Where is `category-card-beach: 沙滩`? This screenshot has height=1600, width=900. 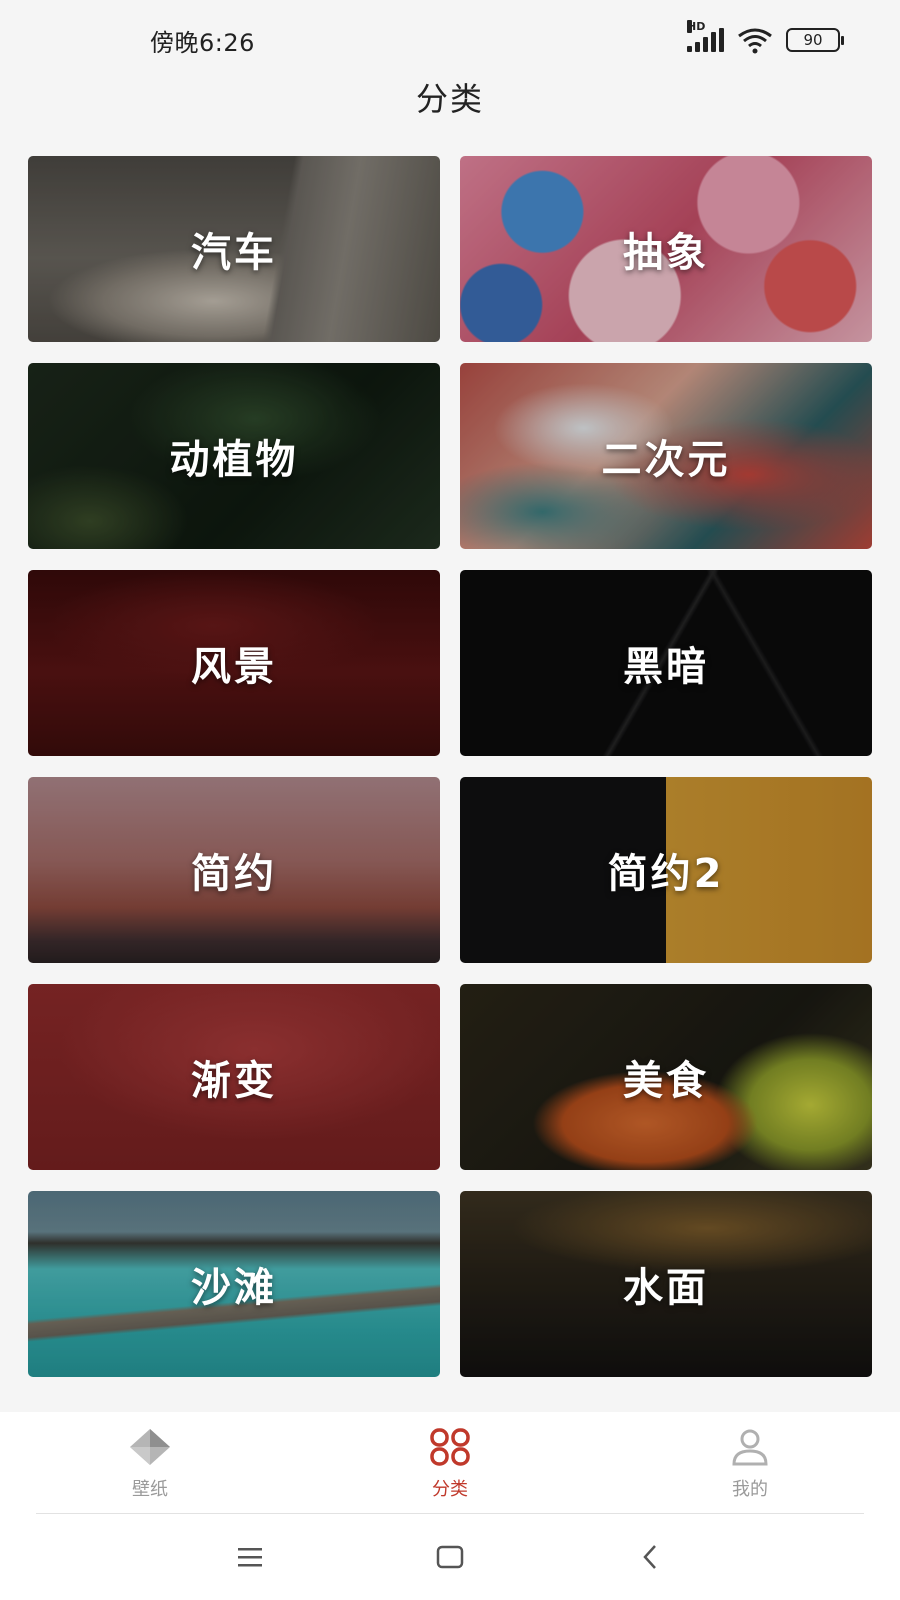
category-card-beach: 沙滩 is located at coordinates (234, 1284).